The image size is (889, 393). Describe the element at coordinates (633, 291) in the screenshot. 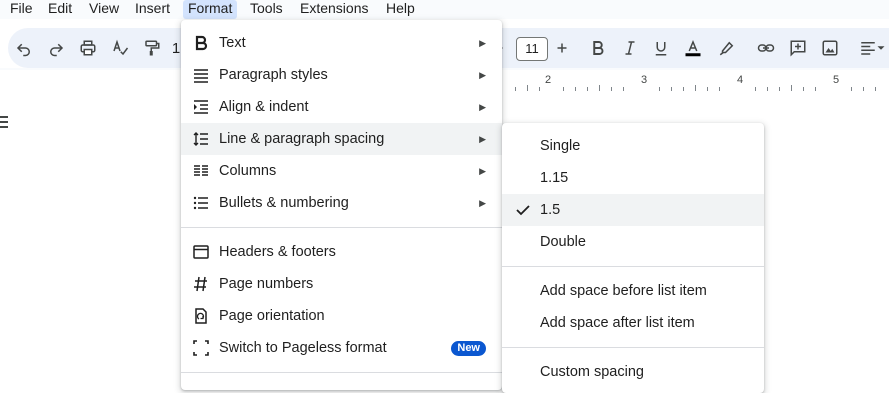

I see `add-space-before-list-item: Add space before list item` at that location.